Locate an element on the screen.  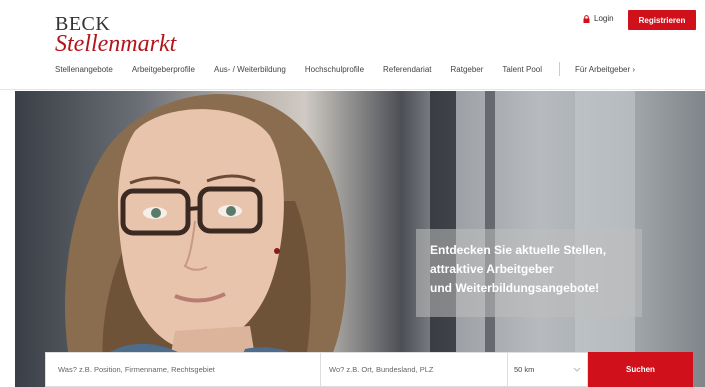
nav-item-ratgeber: Ratgeber is located at coordinates (467, 69).